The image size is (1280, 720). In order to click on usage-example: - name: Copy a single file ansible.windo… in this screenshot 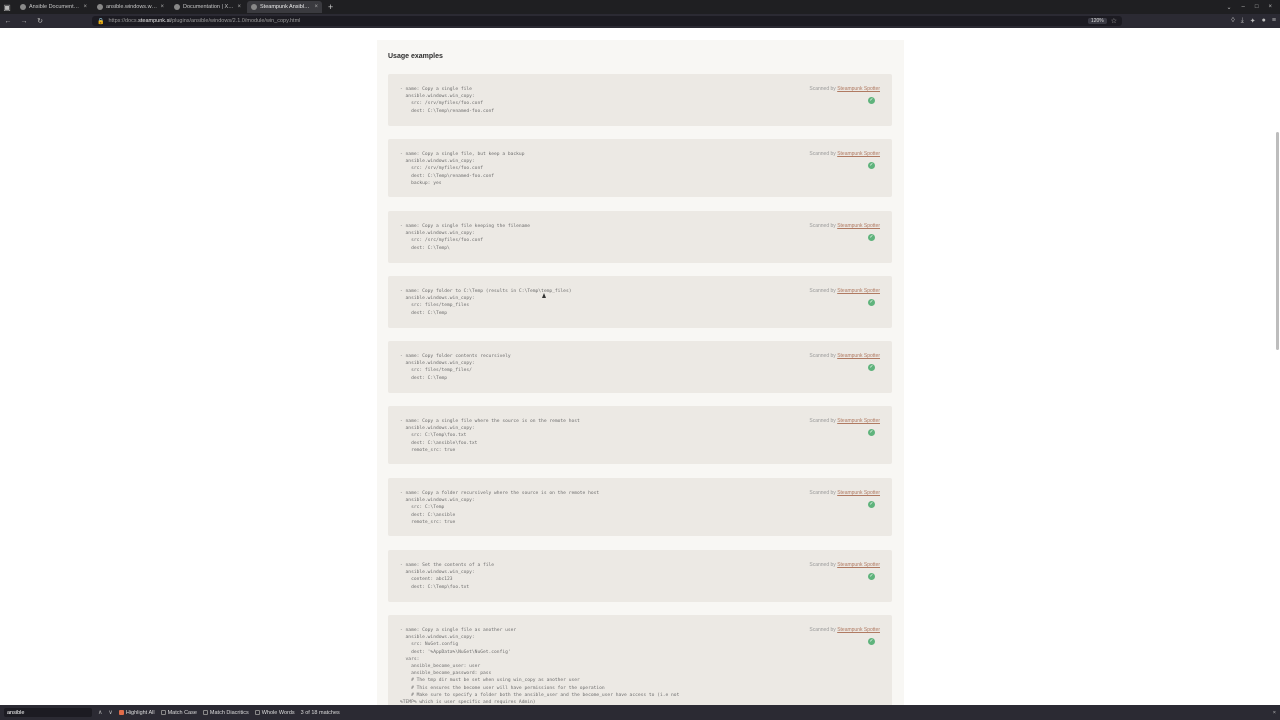, I will do `click(640, 100)`.